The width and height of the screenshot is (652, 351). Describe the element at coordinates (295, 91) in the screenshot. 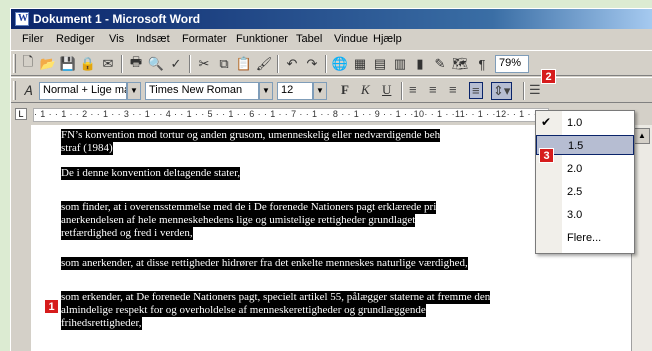

I see `font-size-combo: 12` at that location.